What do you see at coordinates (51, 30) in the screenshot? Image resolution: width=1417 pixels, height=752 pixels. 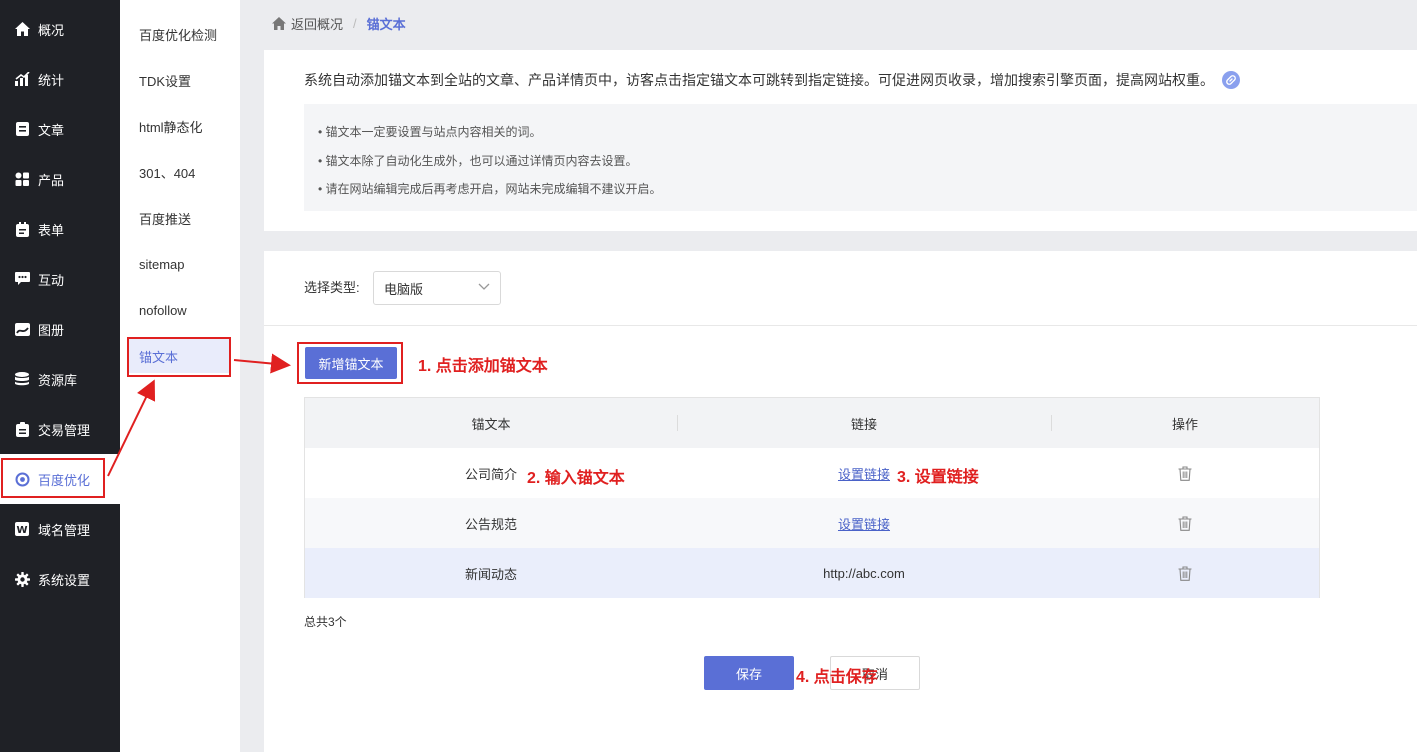 I see `sidebar-item-label: 概况` at bounding box center [51, 30].